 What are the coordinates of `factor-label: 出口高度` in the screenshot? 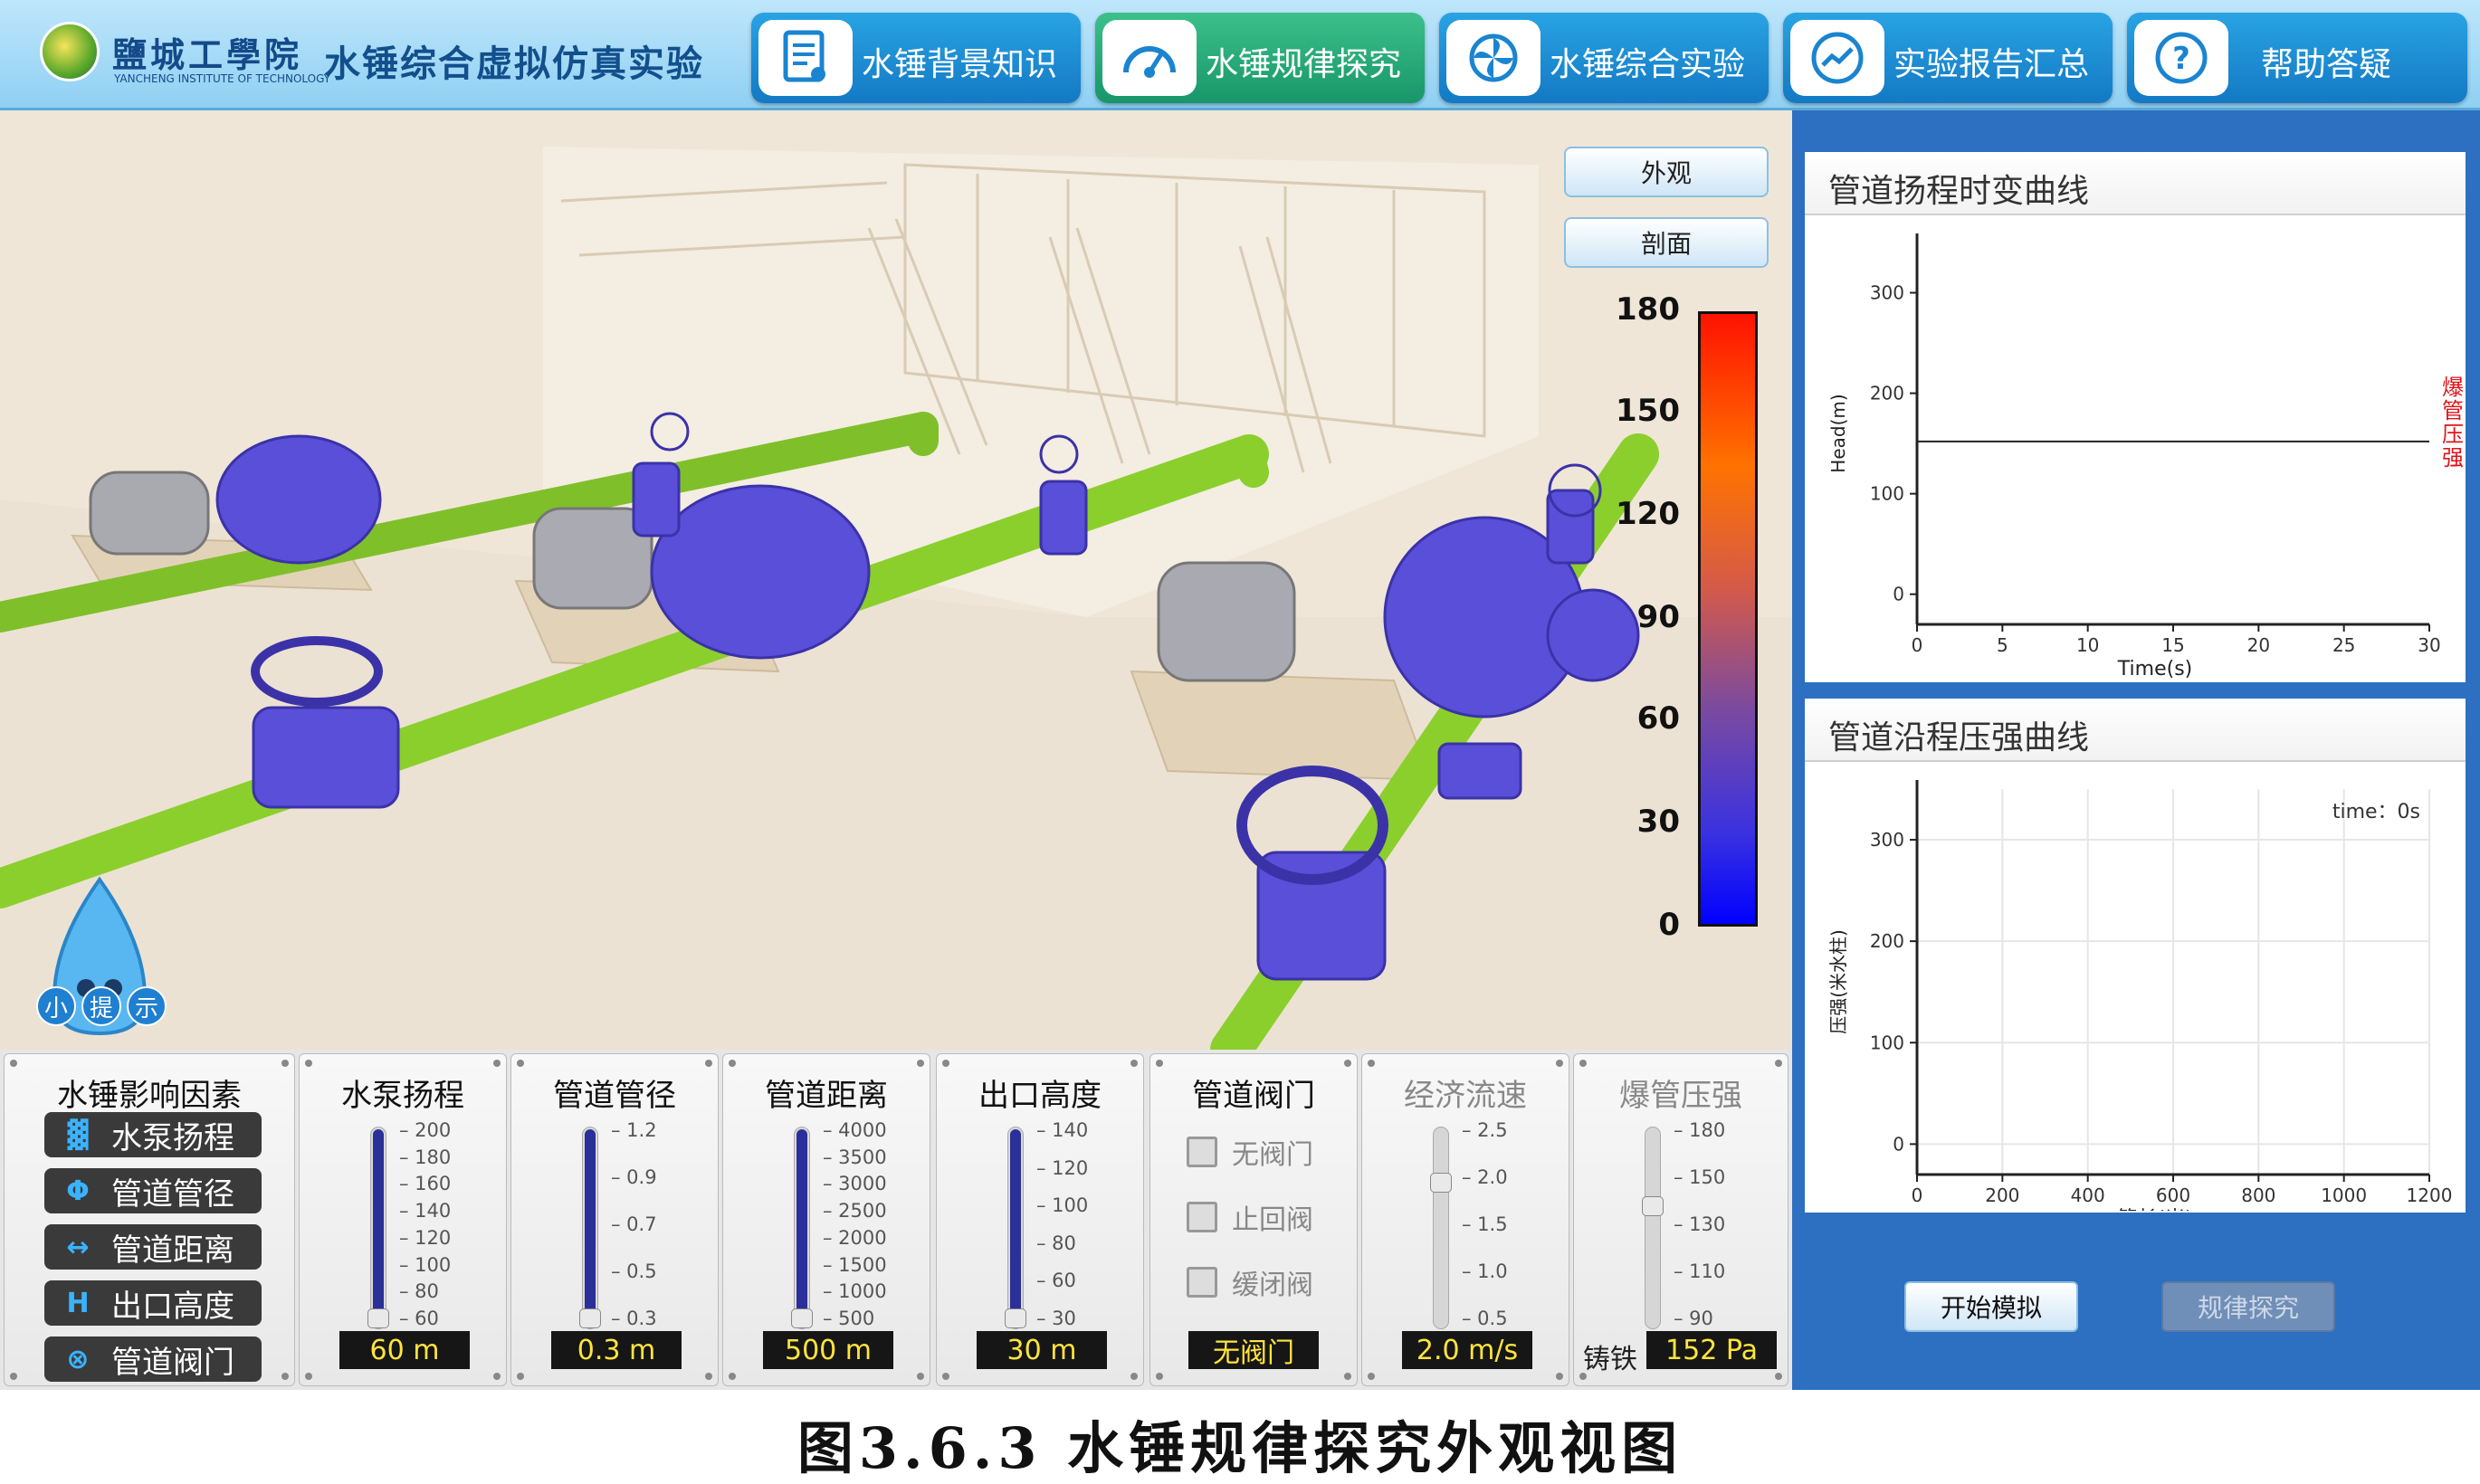 It's located at (172, 1306).